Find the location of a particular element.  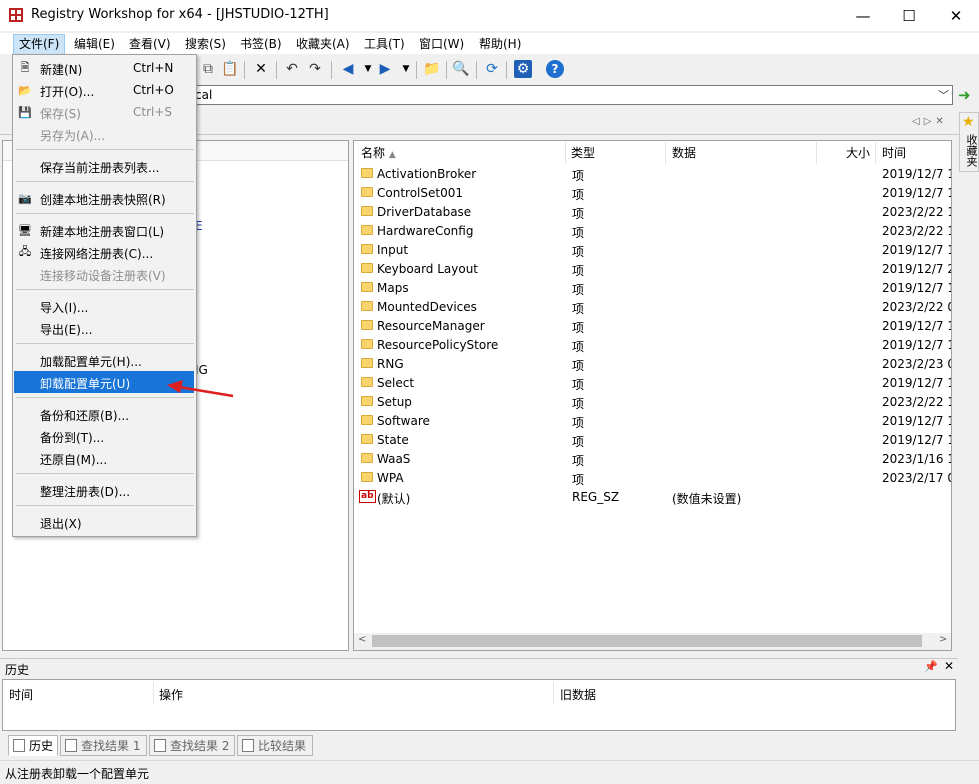

tab-find-results-2: 查找结果 2 is located at coordinates (192, 745).